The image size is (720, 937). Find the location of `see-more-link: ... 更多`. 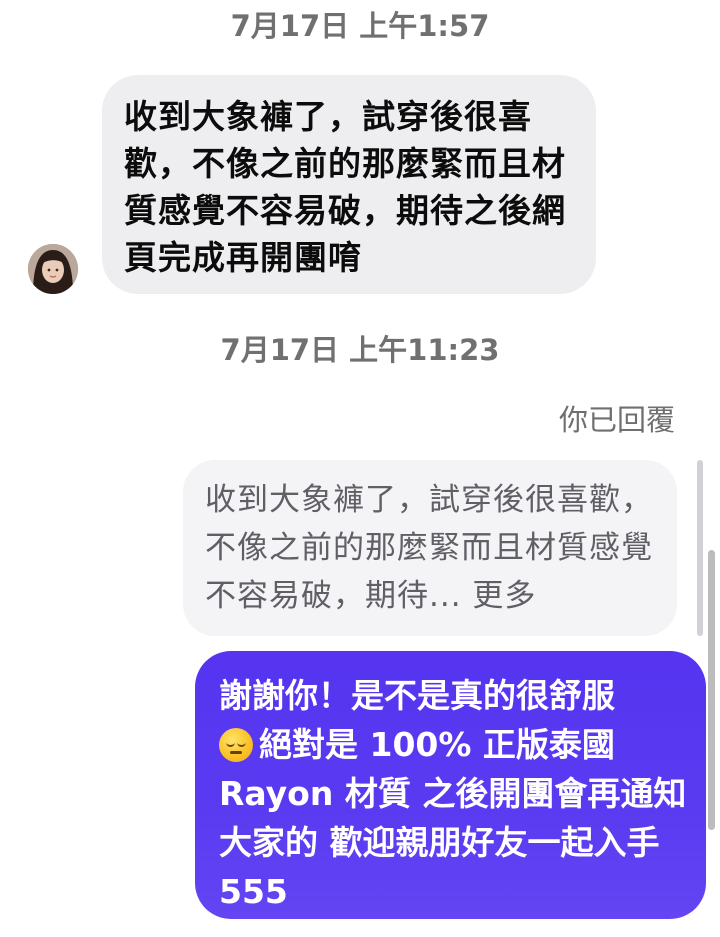

see-more-link: ... 更多 is located at coordinates (482, 596).